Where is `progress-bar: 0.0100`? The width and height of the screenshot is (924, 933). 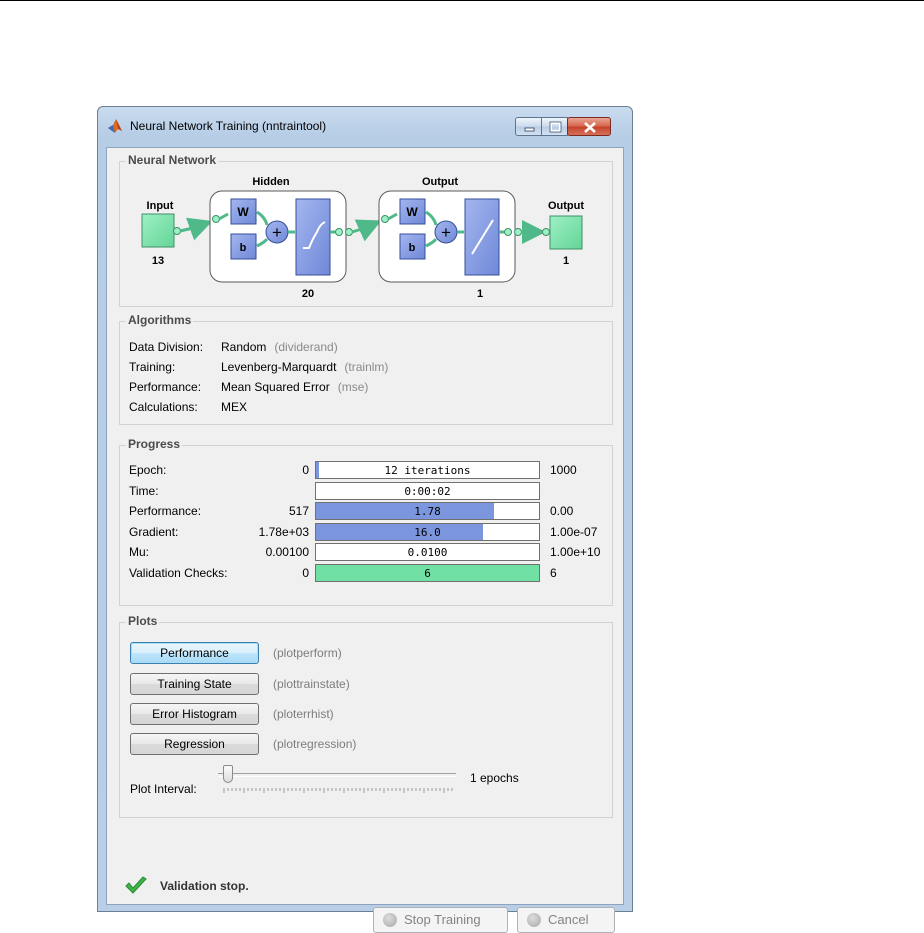 progress-bar: 0.0100 is located at coordinates (427, 552).